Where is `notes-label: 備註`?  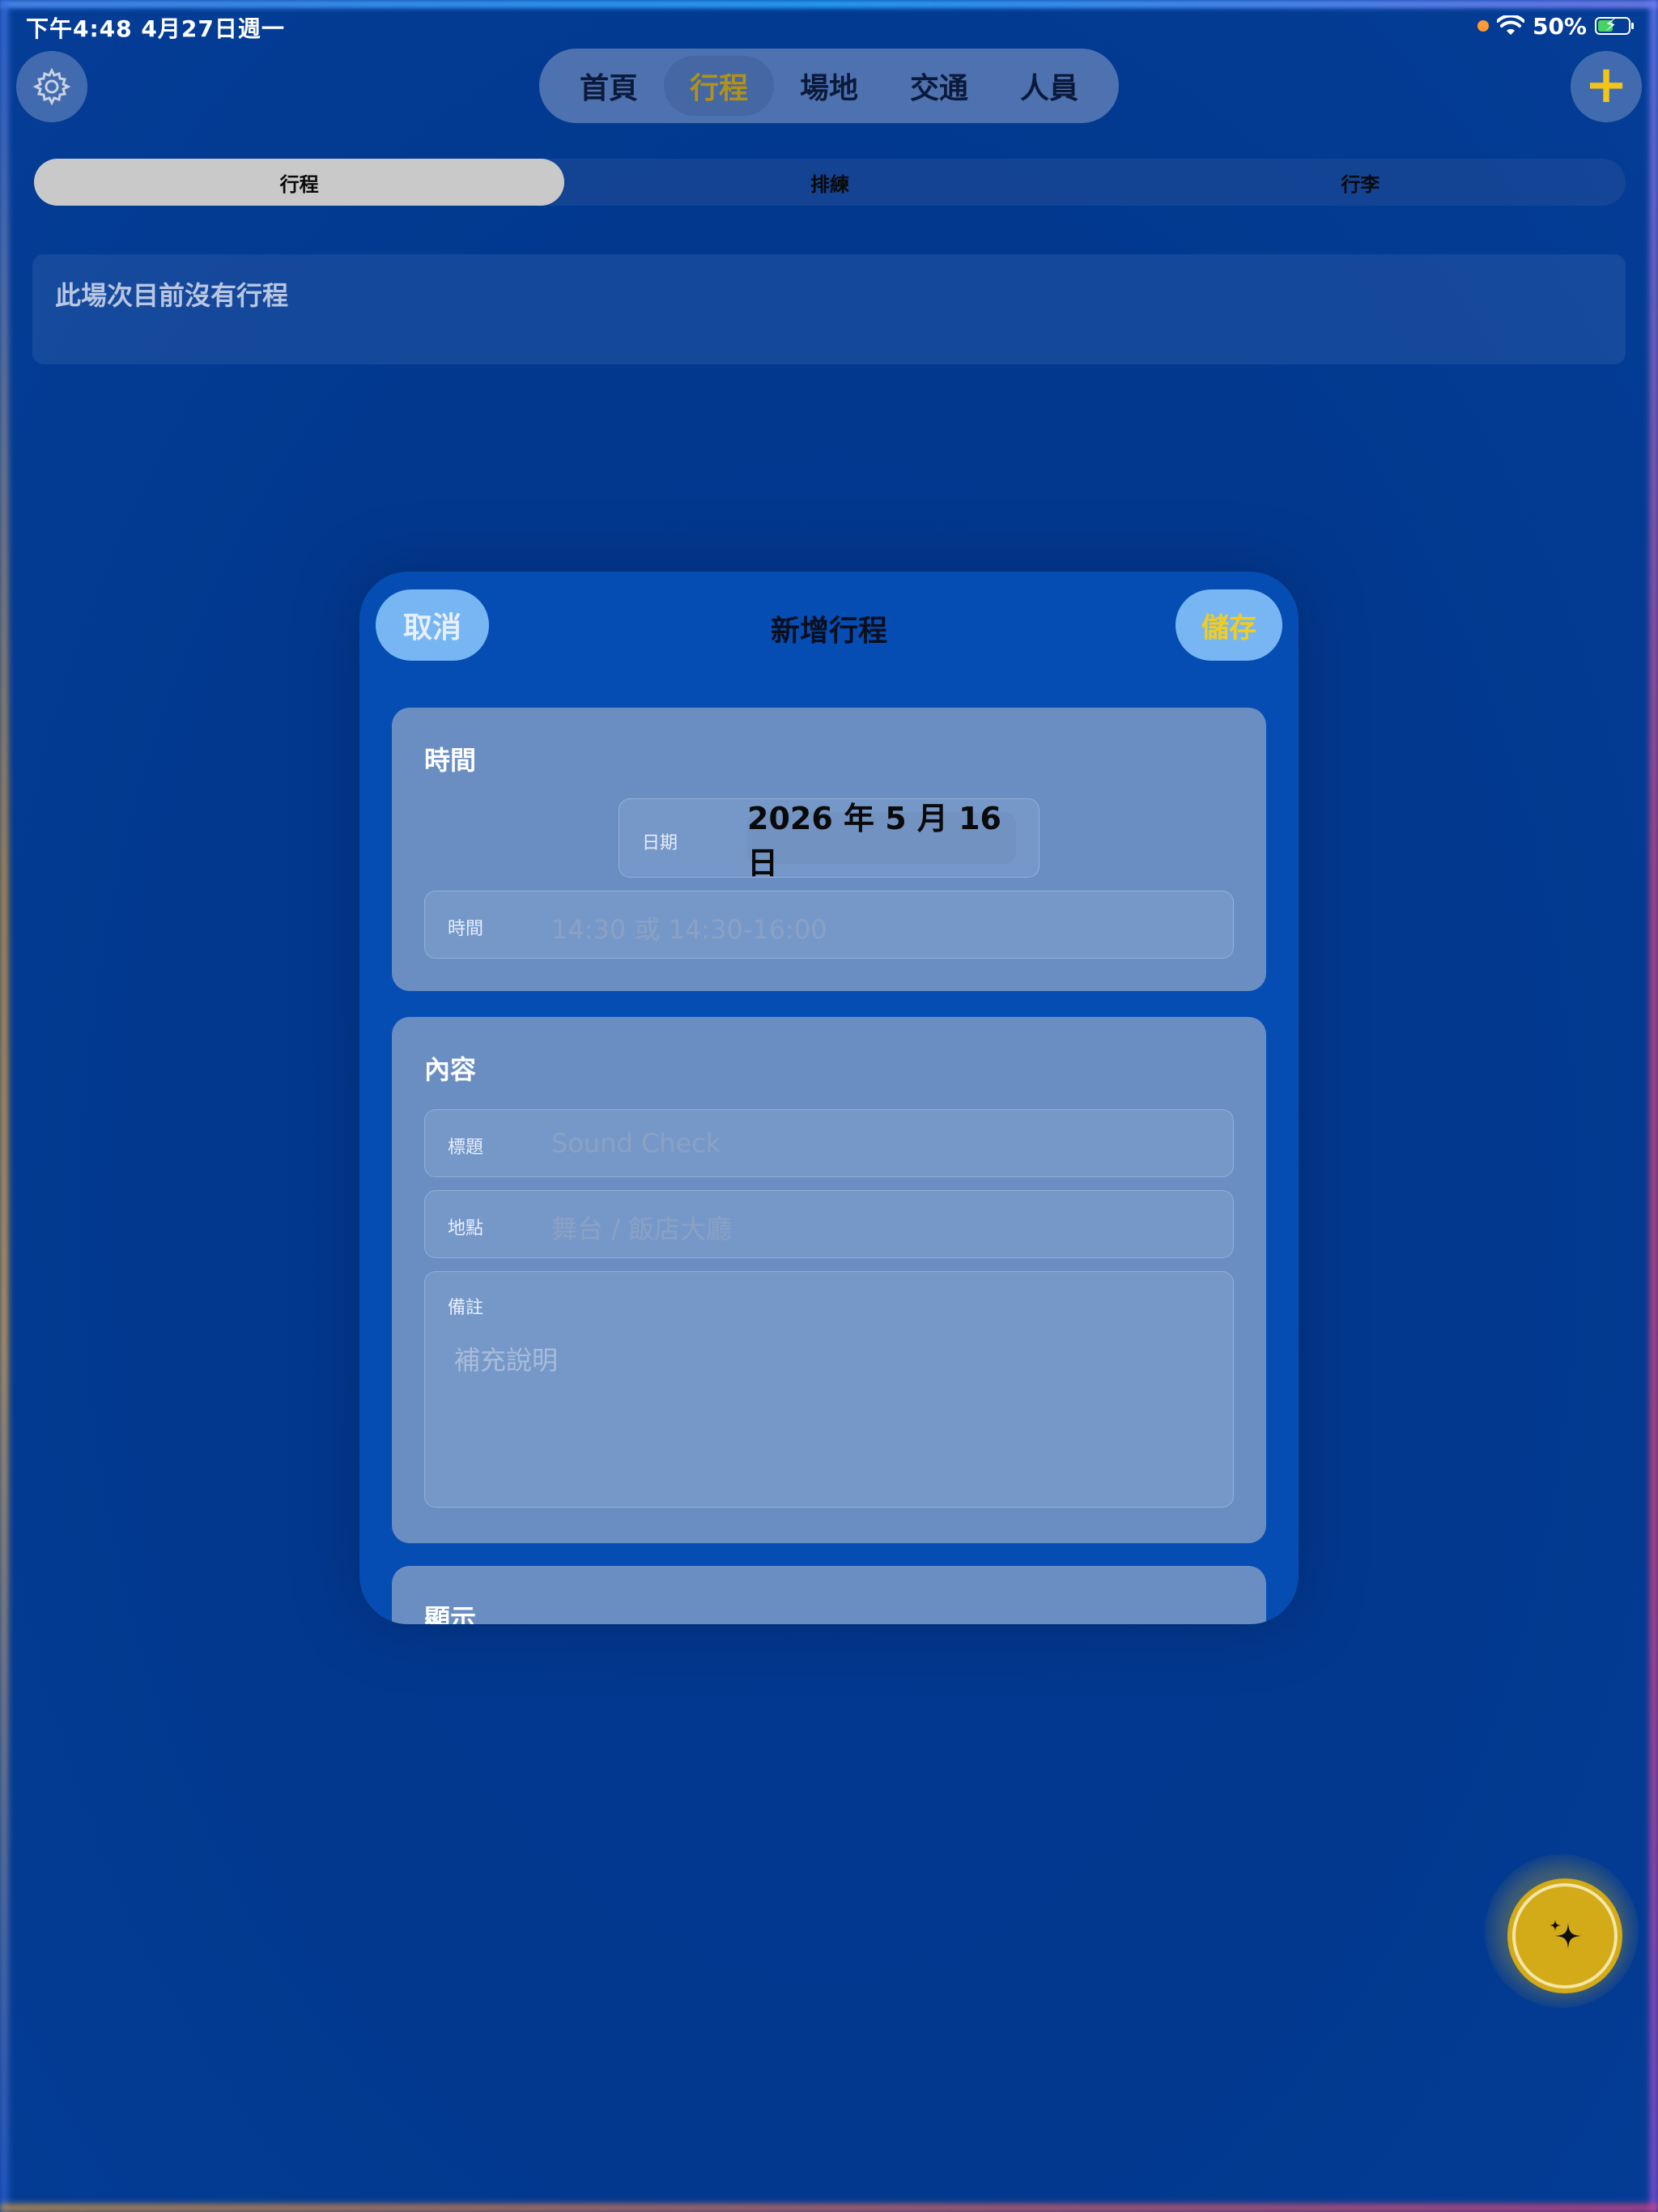
notes-label: 備註 is located at coordinates (466, 1308).